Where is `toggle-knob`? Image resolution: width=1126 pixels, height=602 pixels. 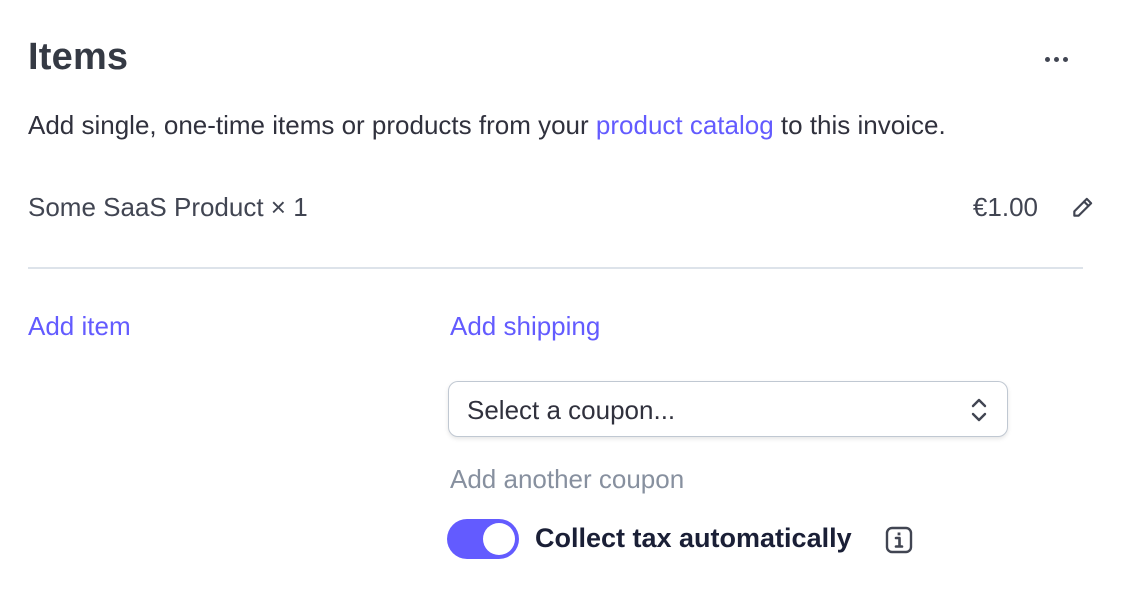 toggle-knob is located at coordinates (499, 539).